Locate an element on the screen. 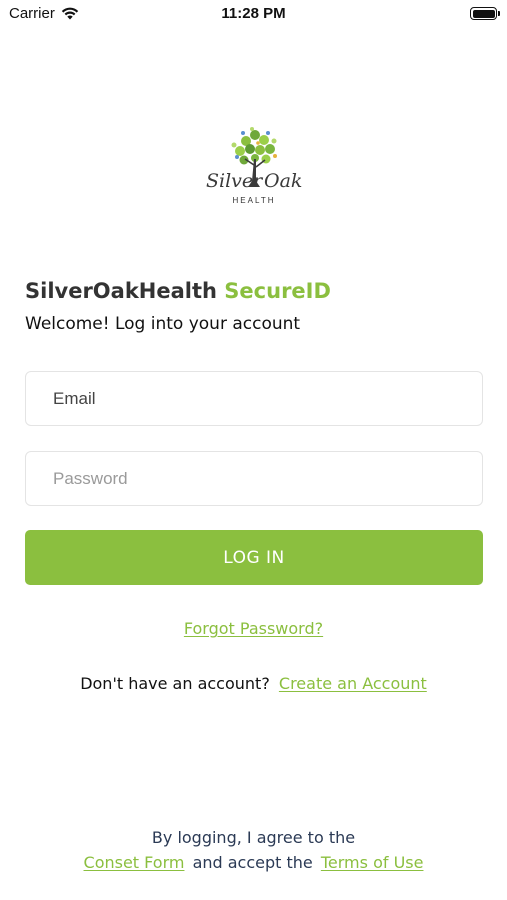 The height and width of the screenshot is (900, 507). forgot-password-row: Forgot Password? is located at coordinates (253, 628).